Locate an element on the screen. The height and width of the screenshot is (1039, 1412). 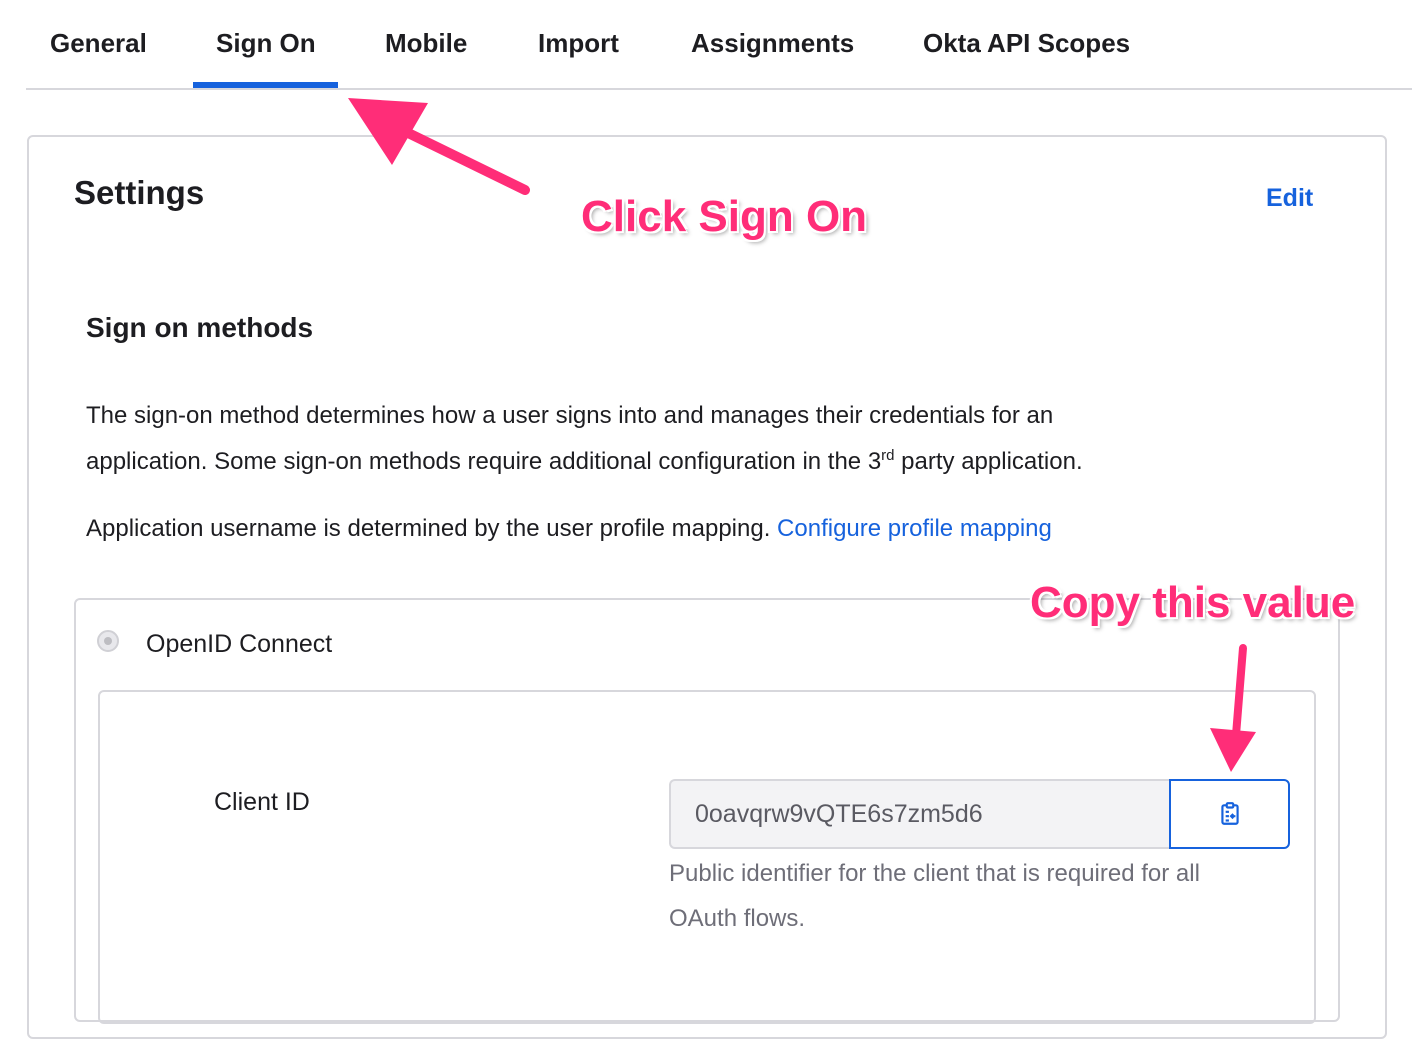
clipboard-copy-icon is located at coordinates (1229, 813).